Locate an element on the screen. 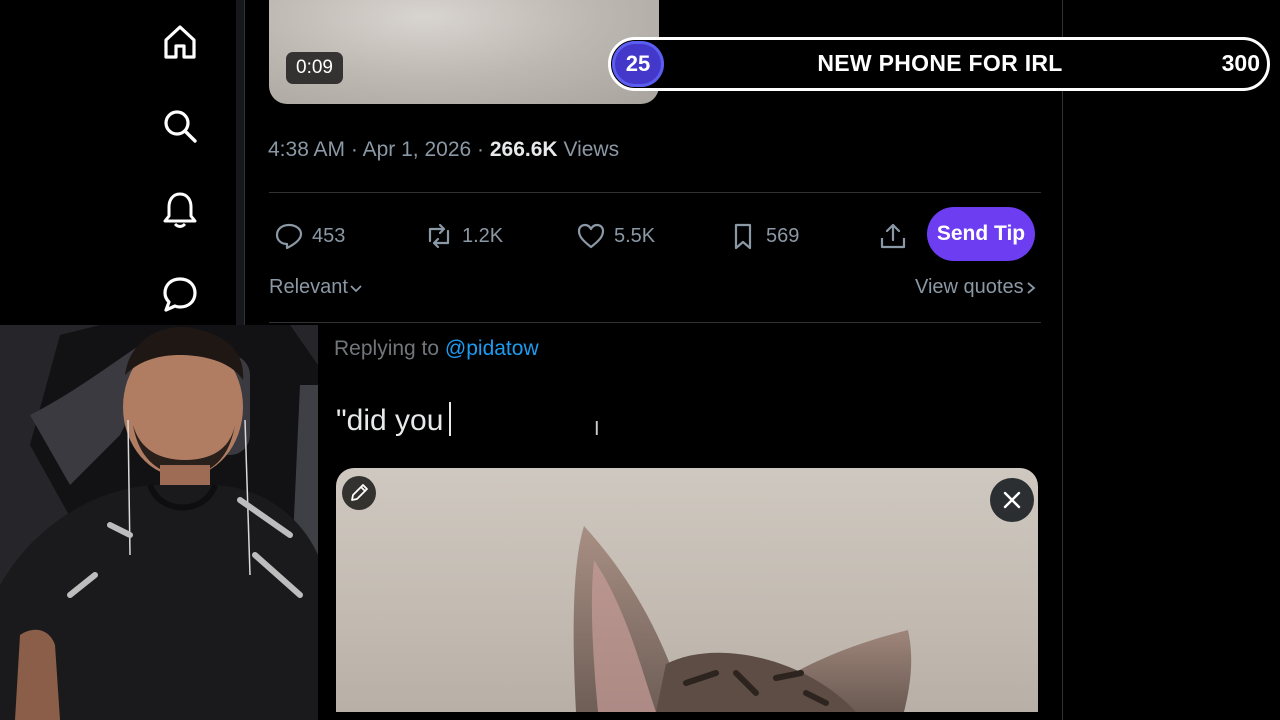  reply-sort-label: Relevant is located at coordinates (308, 287).